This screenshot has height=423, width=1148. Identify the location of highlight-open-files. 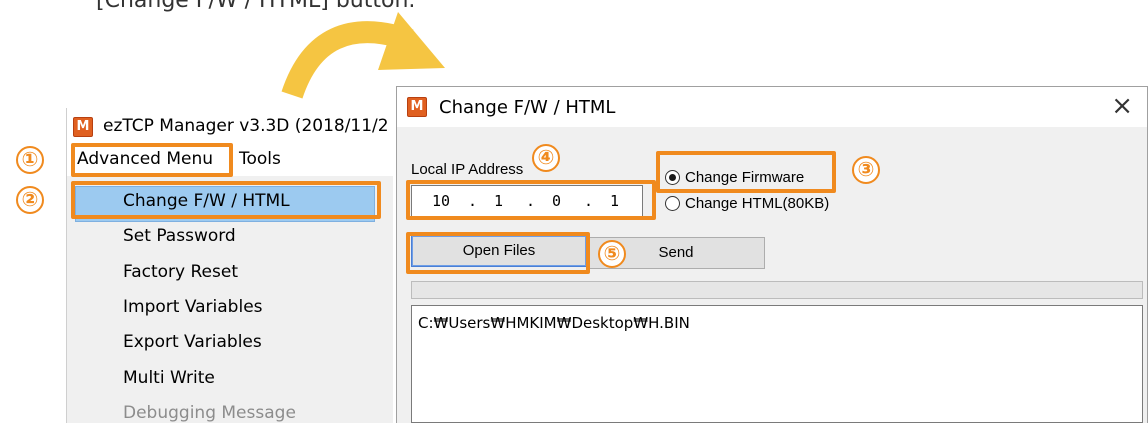
(498, 253).